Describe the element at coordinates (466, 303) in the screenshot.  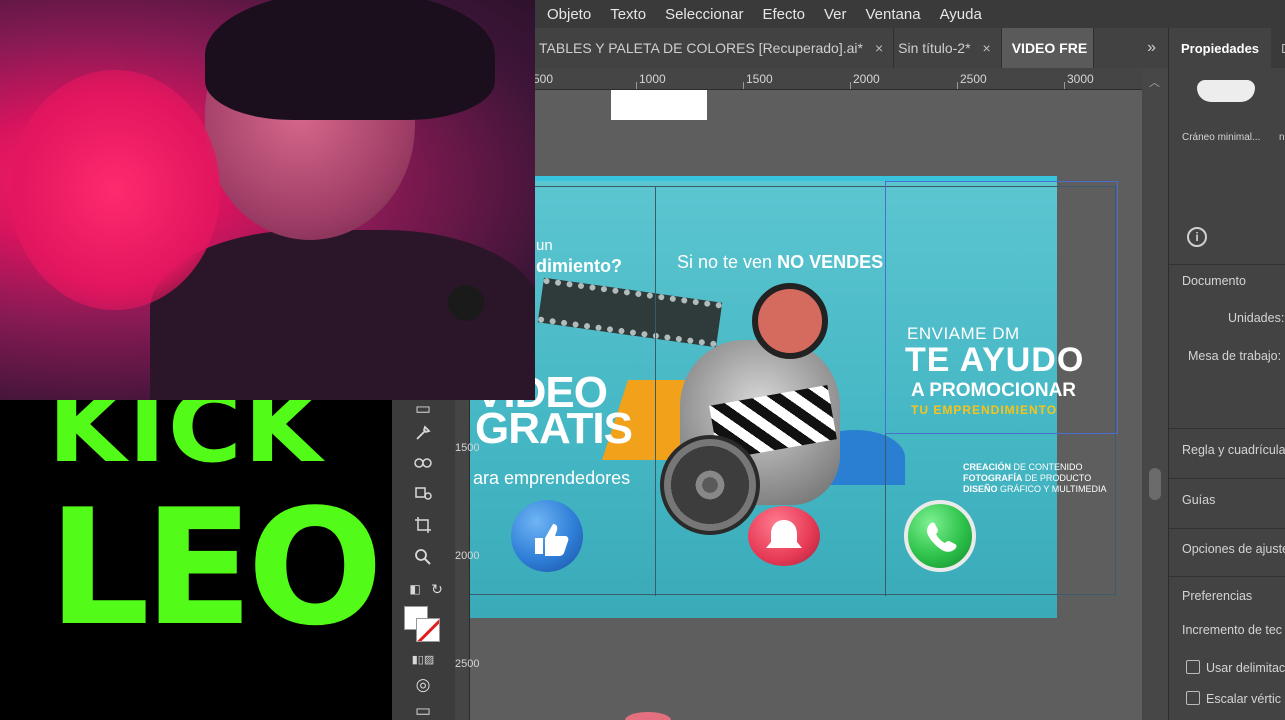
I see `microphone` at that location.